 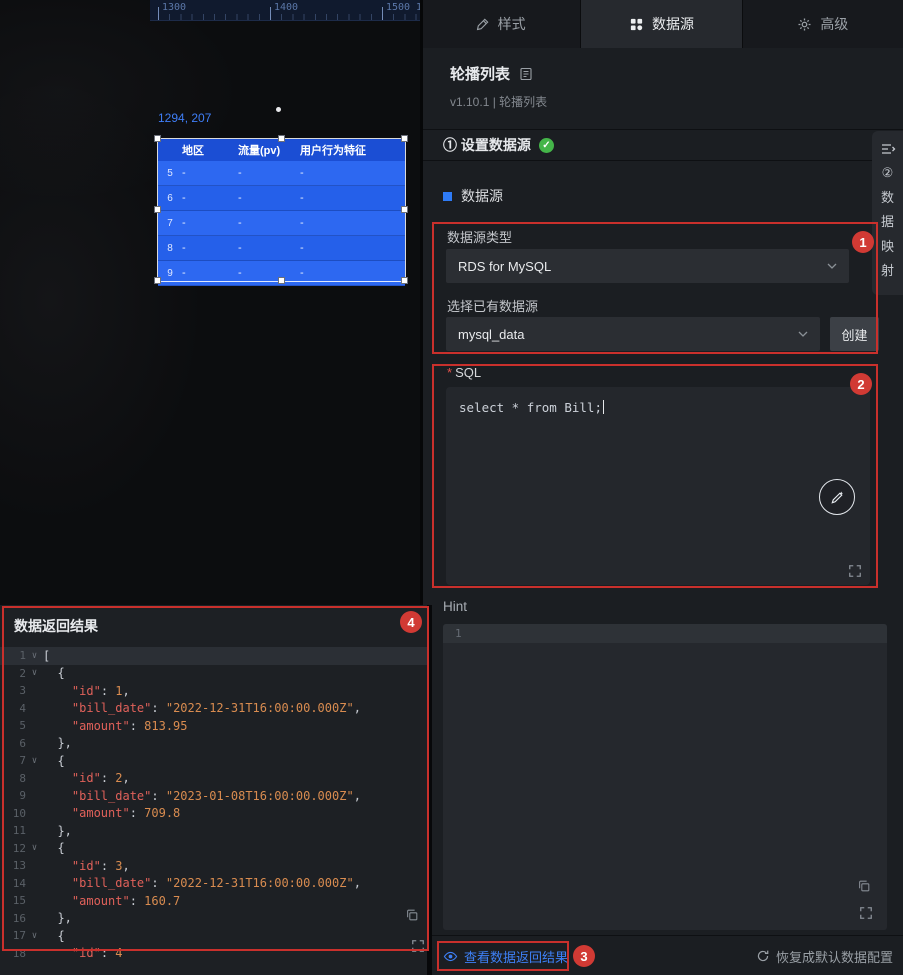 What do you see at coordinates (887, 172) in the screenshot?
I see `mapping-tab-char: ②` at bounding box center [887, 172].